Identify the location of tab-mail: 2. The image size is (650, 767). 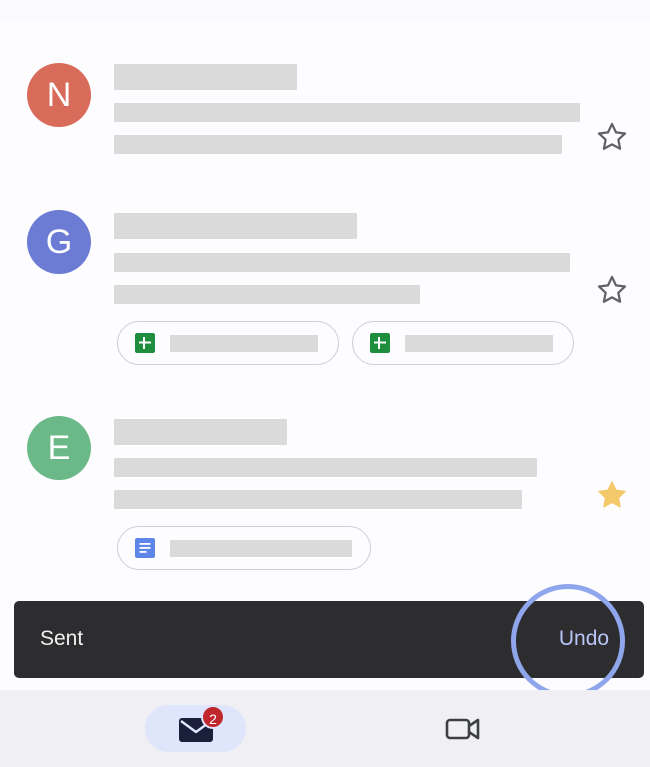
(195, 728).